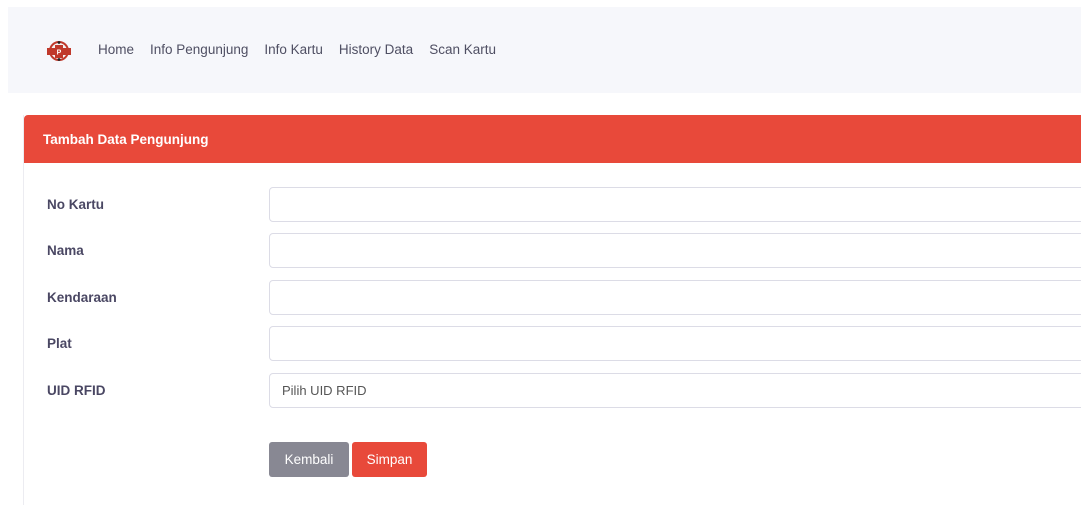 This screenshot has height=511, width=1081. I want to click on uid-rfid-selected-value: Pilih UID RFID, so click(324, 390).